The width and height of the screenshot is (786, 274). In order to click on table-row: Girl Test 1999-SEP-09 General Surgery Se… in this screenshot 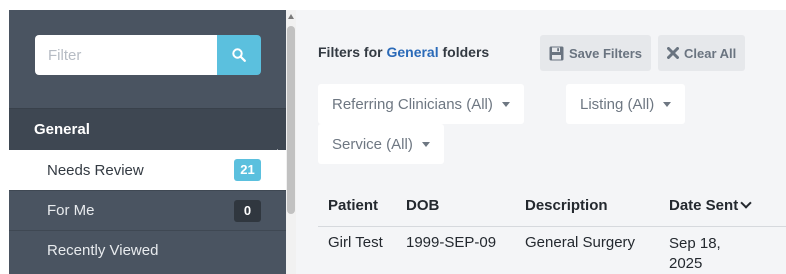, I will do `click(552, 250)`.